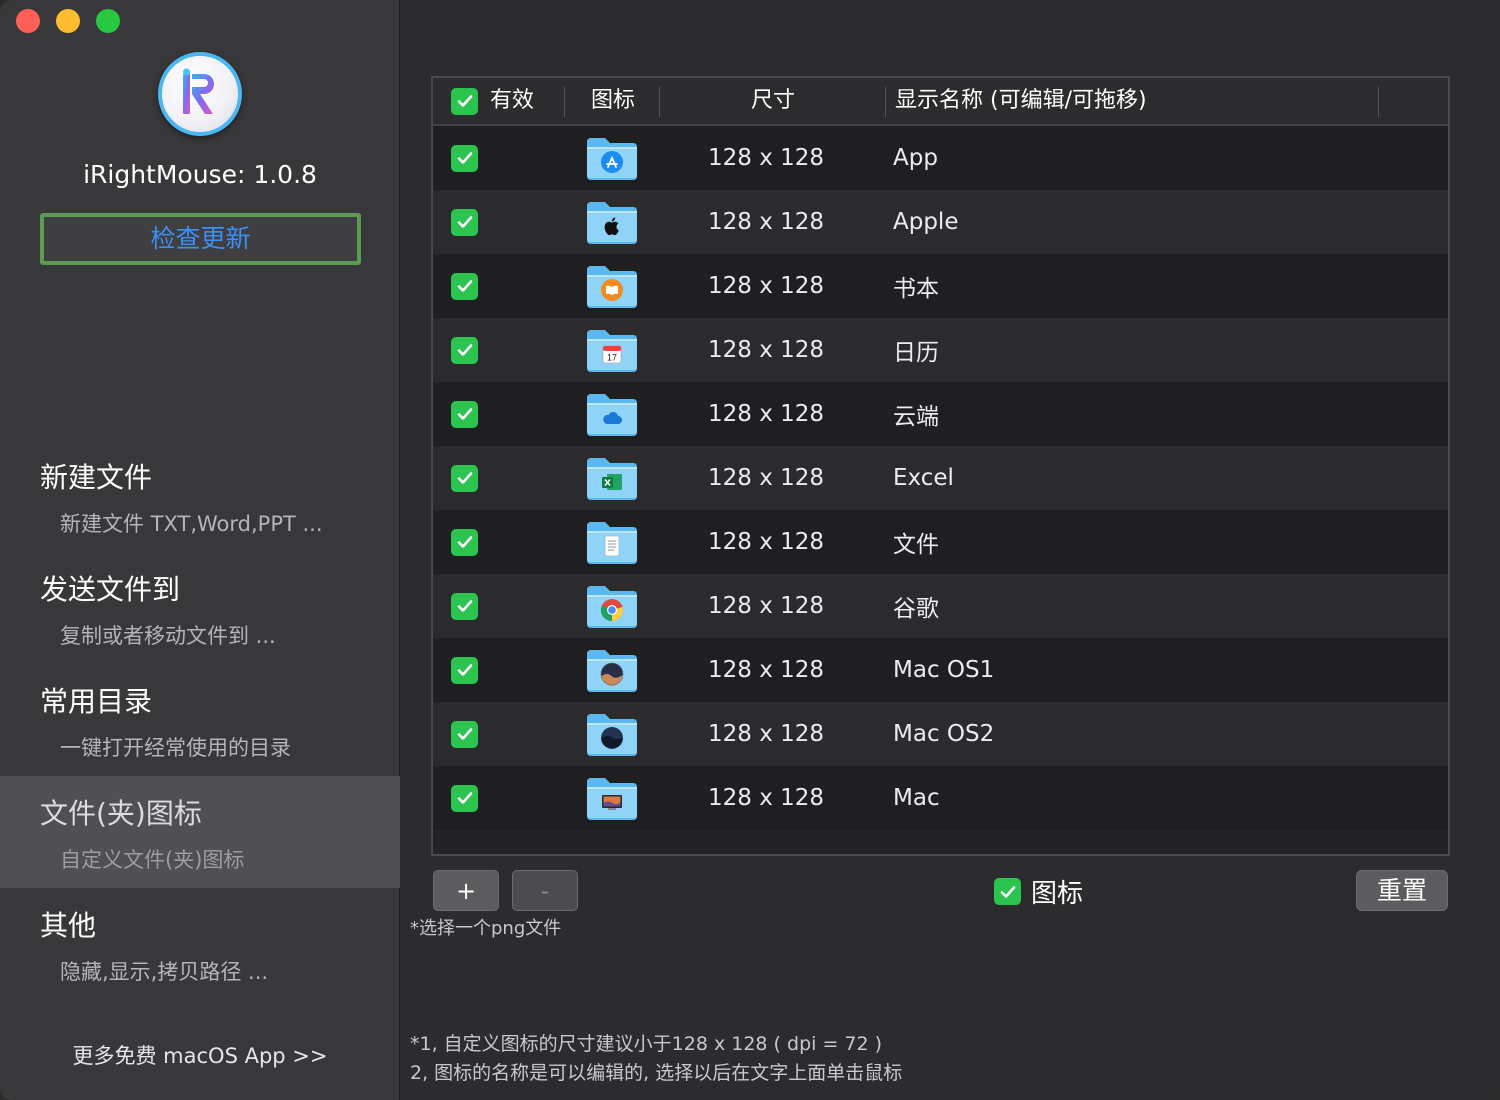 This screenshot has height=1100, width=1500. What do you see at coordinates (916, 414) in the screenshot?
I see `row-display-name: 云端` at bounding box center [916, 414].